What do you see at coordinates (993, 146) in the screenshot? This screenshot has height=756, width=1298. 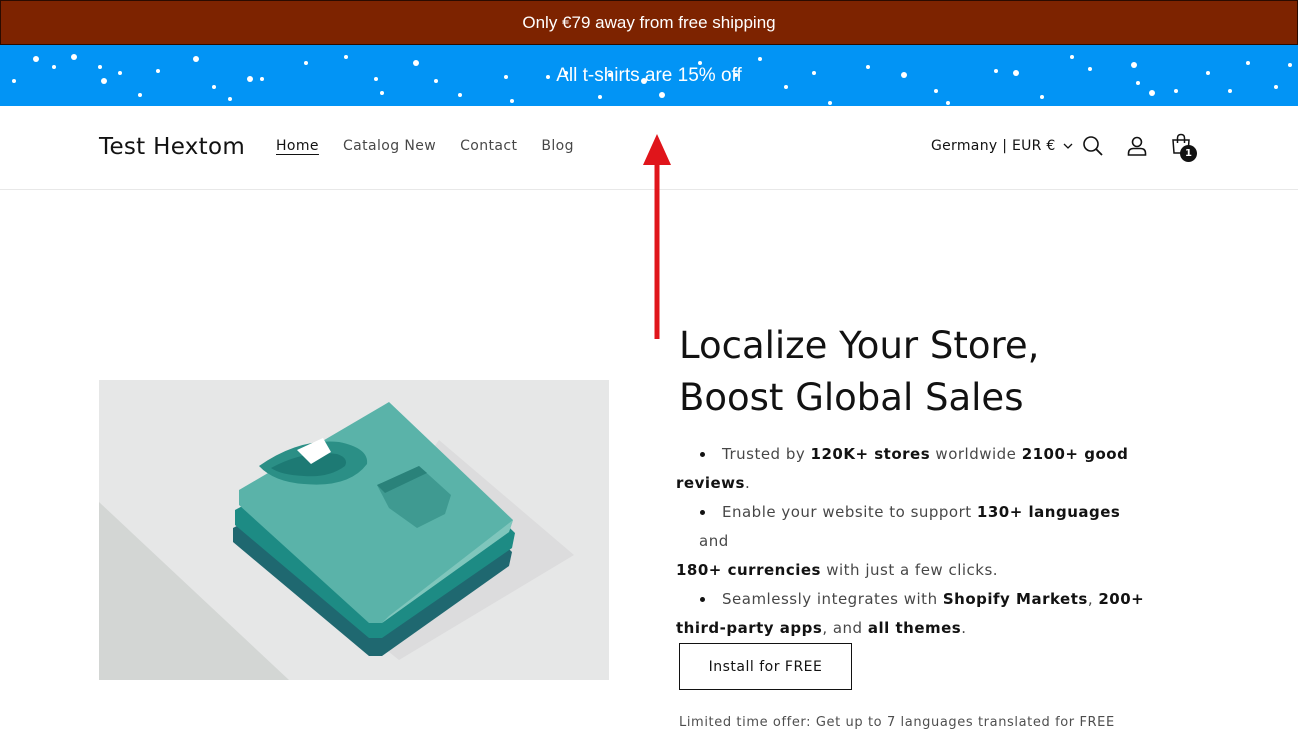 I see `country-currency-label: Germany | EUR €` at bounding box center [993, 146].